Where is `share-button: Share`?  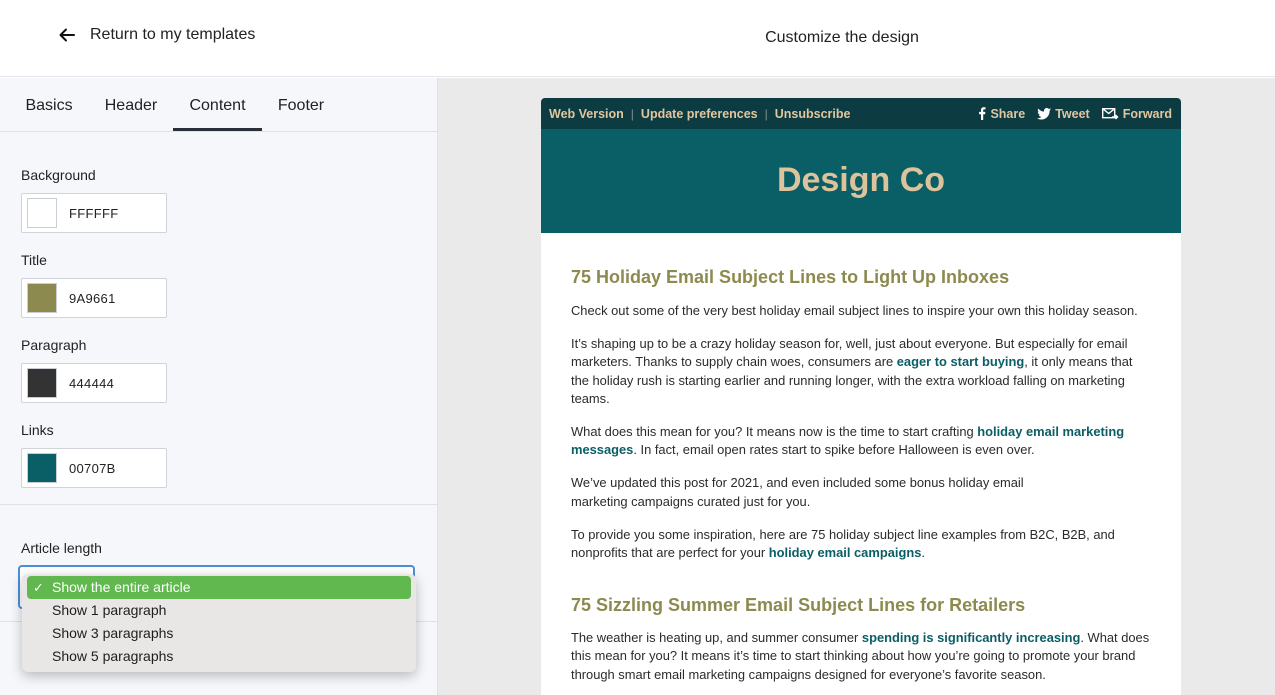 share-button: Share is located at coordinates (1001, 114).